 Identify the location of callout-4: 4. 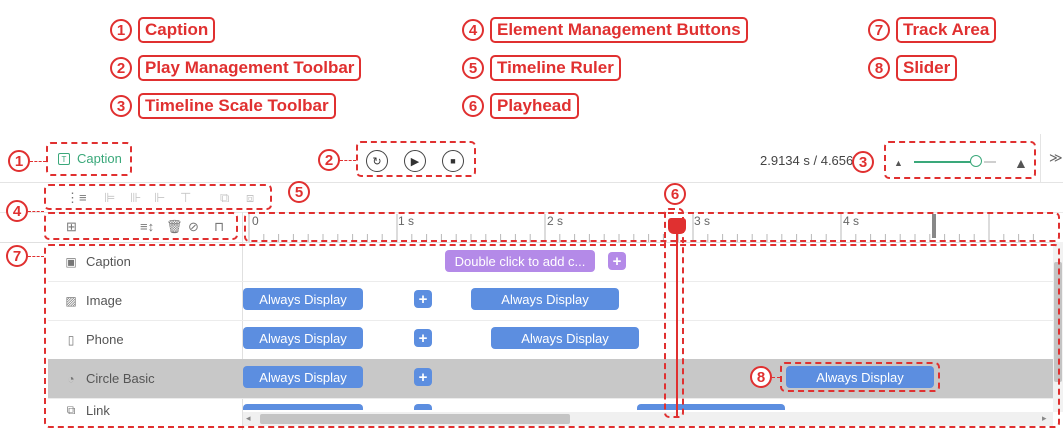
(17, 211).